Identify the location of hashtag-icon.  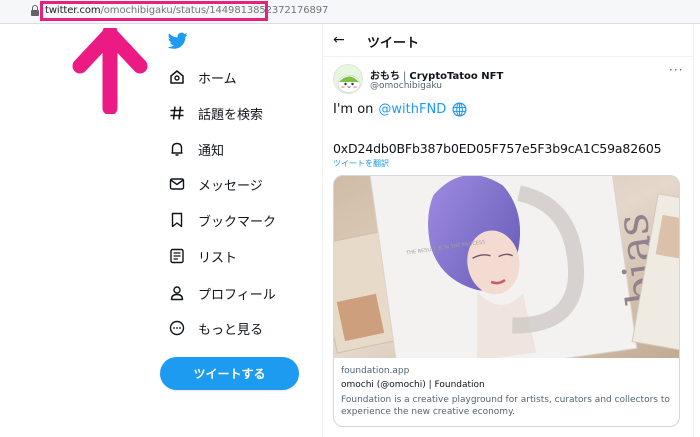
(177, 113).